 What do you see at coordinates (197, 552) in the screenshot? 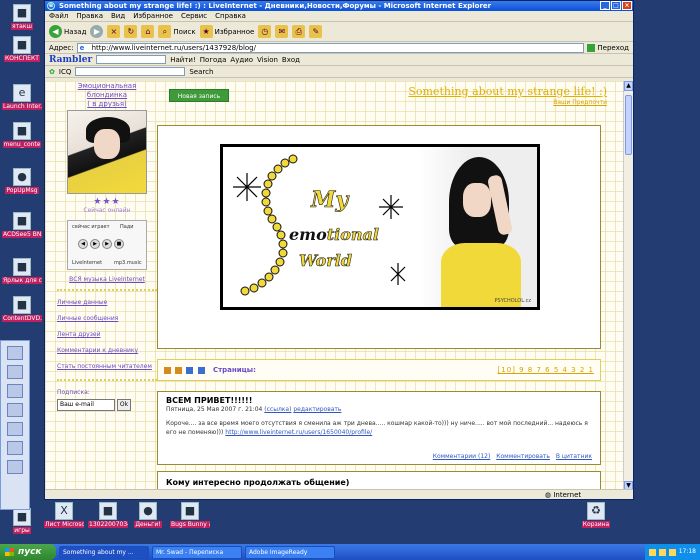
I see `task-chat: Mr. Swad - Переписка` at bounding box center [197, 552].